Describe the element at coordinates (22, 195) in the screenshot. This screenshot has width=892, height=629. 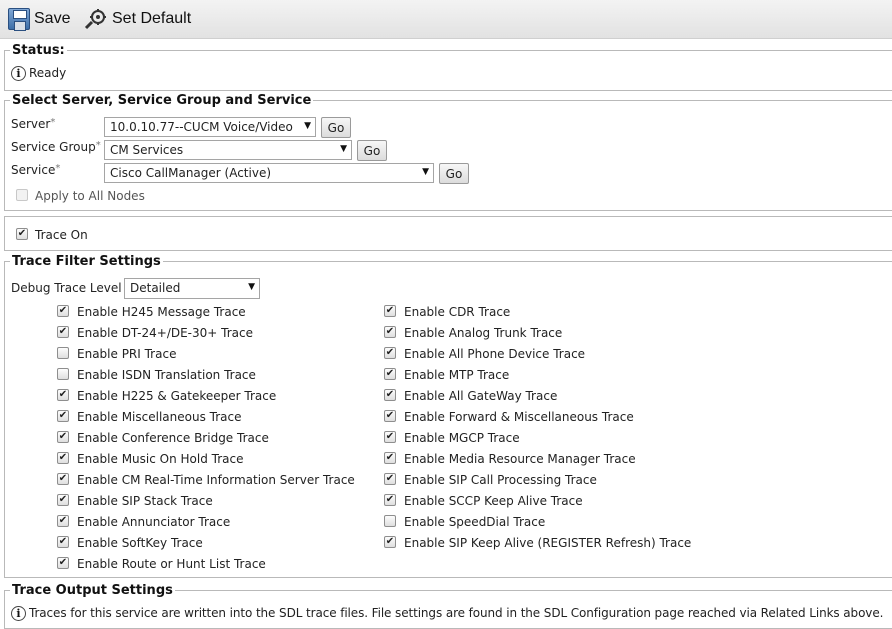
I see `apply-all-nodes-checkbox` at that location.